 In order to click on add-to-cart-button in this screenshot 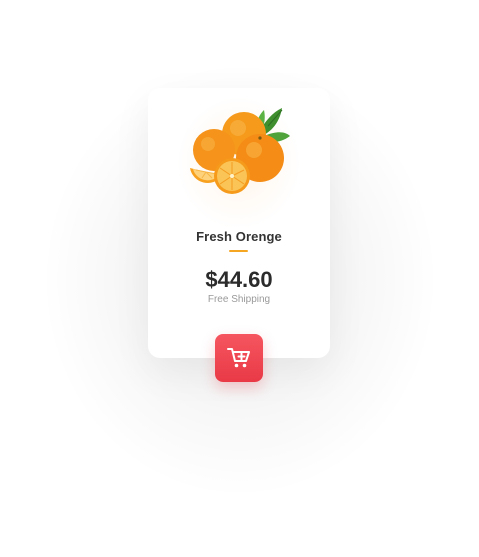, I will do `click(239, 358)`.